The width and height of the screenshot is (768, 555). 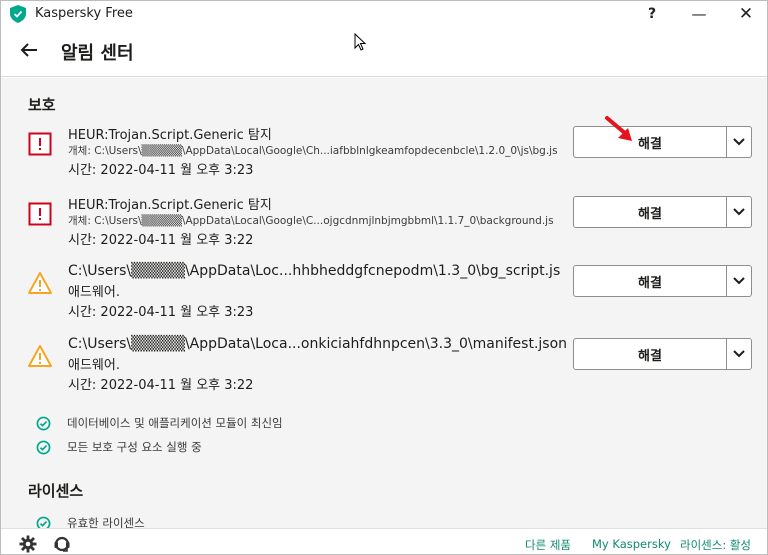 What do you see at coordinates (28, 544) in the screenshot?
I see `gear-icon` at bounding box center [28, 544].